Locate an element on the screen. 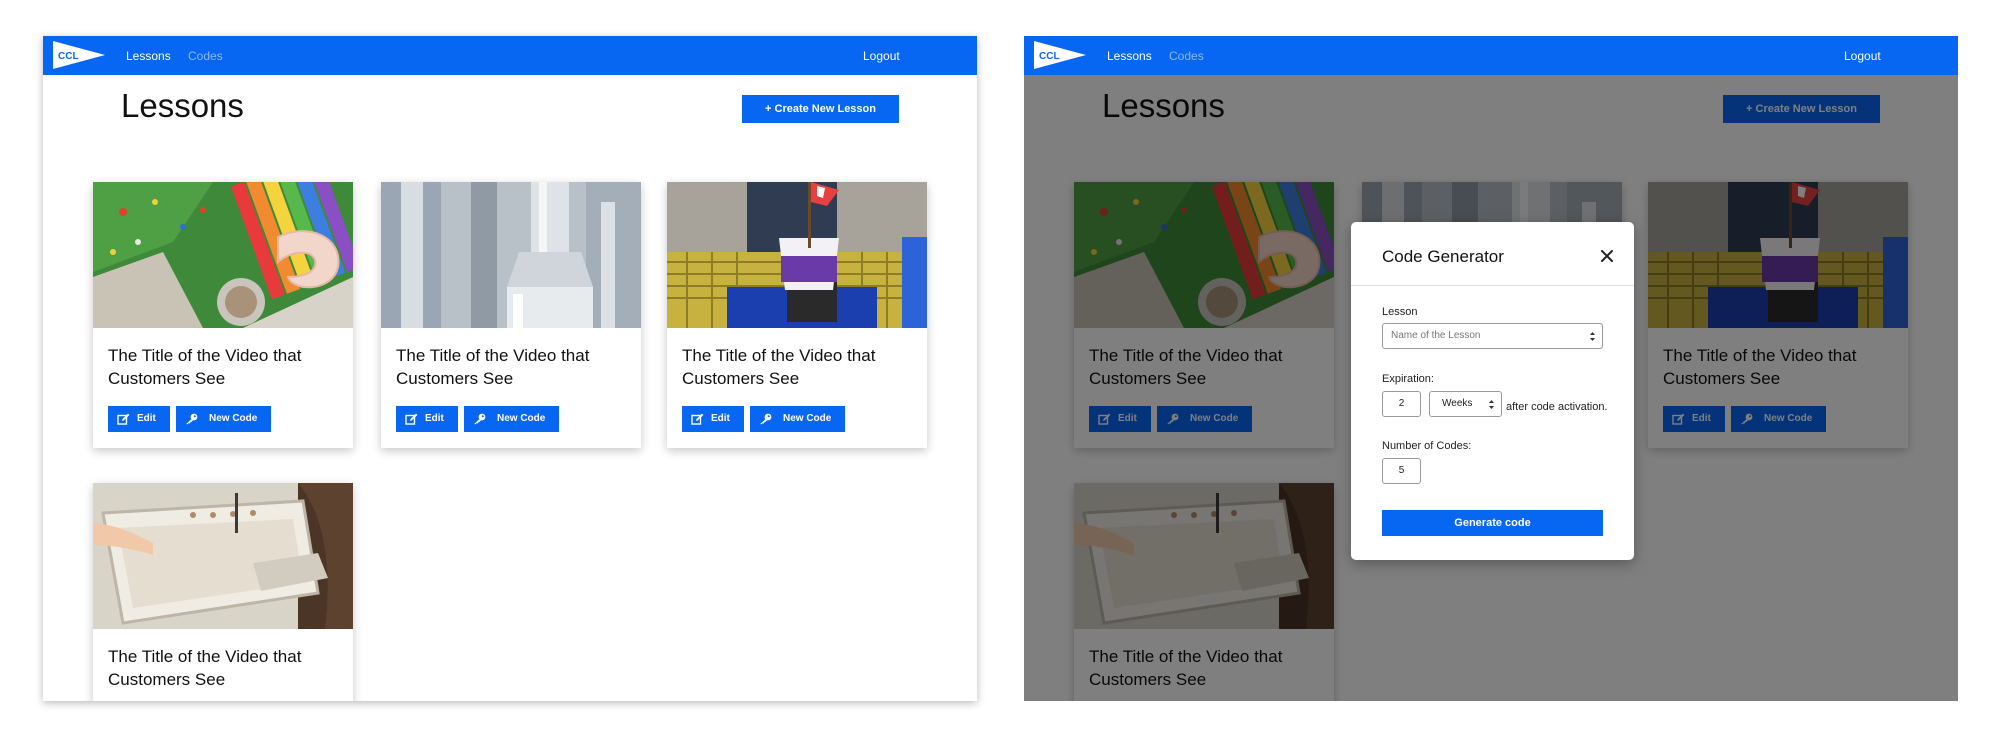 The image size is (2000, 737). modal-title: Code Generator is located at coordinates (1443, 256).